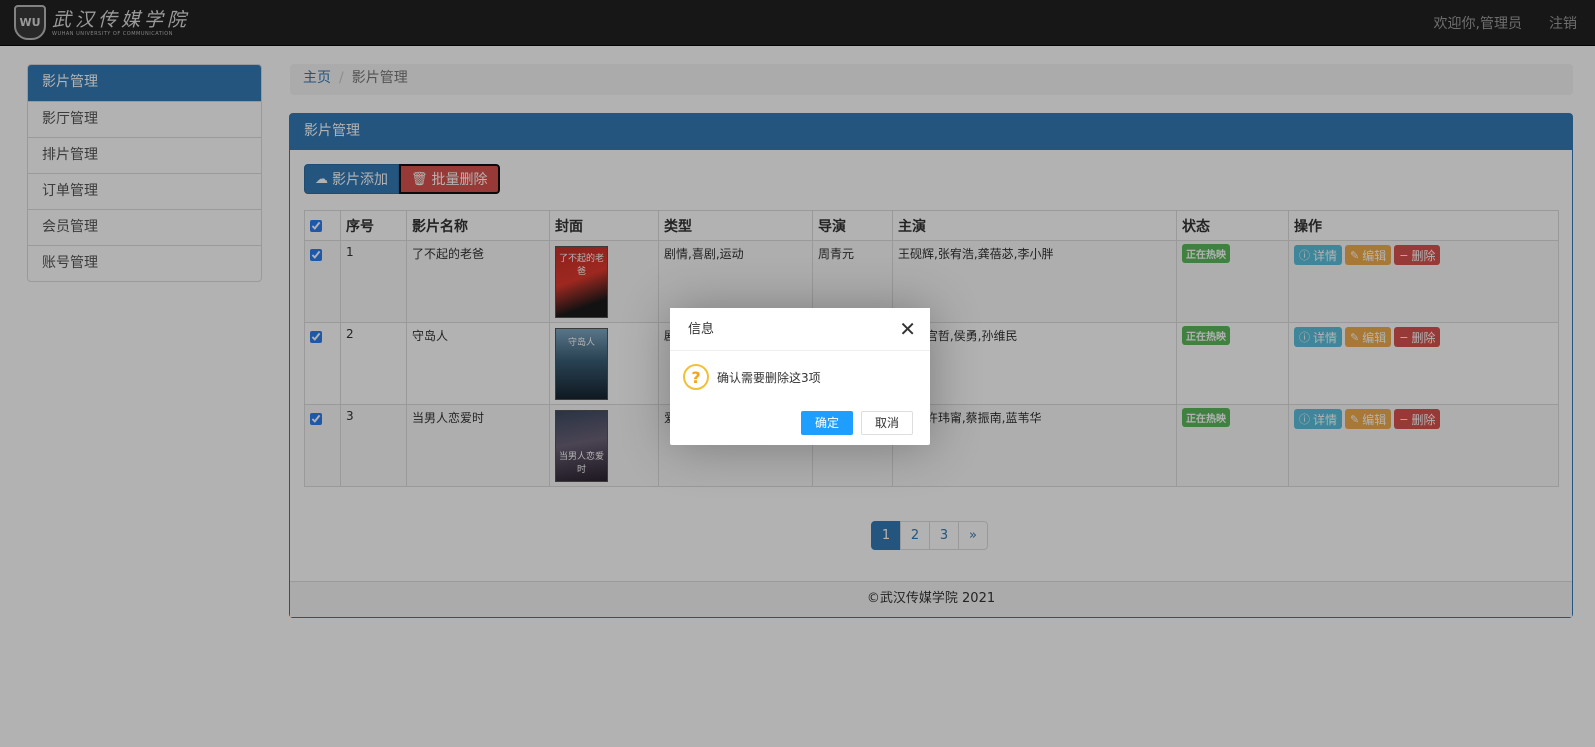 The image size is (1595, 747). Describe the element at coordinates (696, 377) in the screenshot. I see `question-icon: ?` at that location.